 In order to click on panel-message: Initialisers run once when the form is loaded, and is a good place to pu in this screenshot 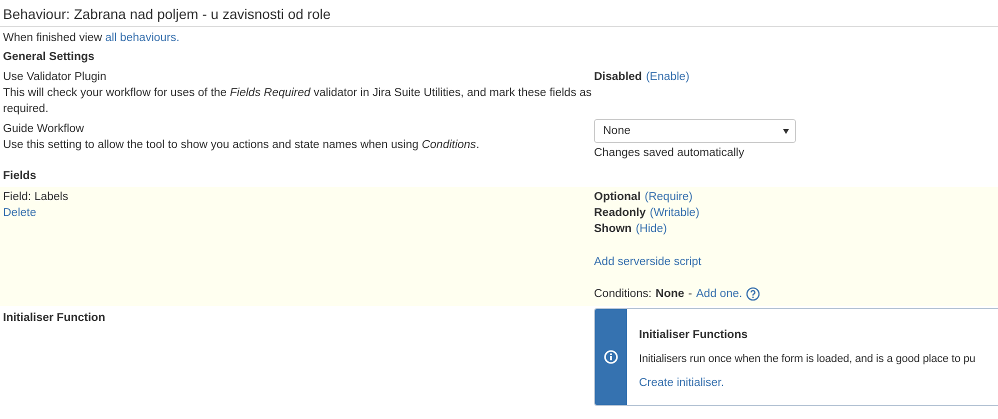, I will do `click(807, 359)`.